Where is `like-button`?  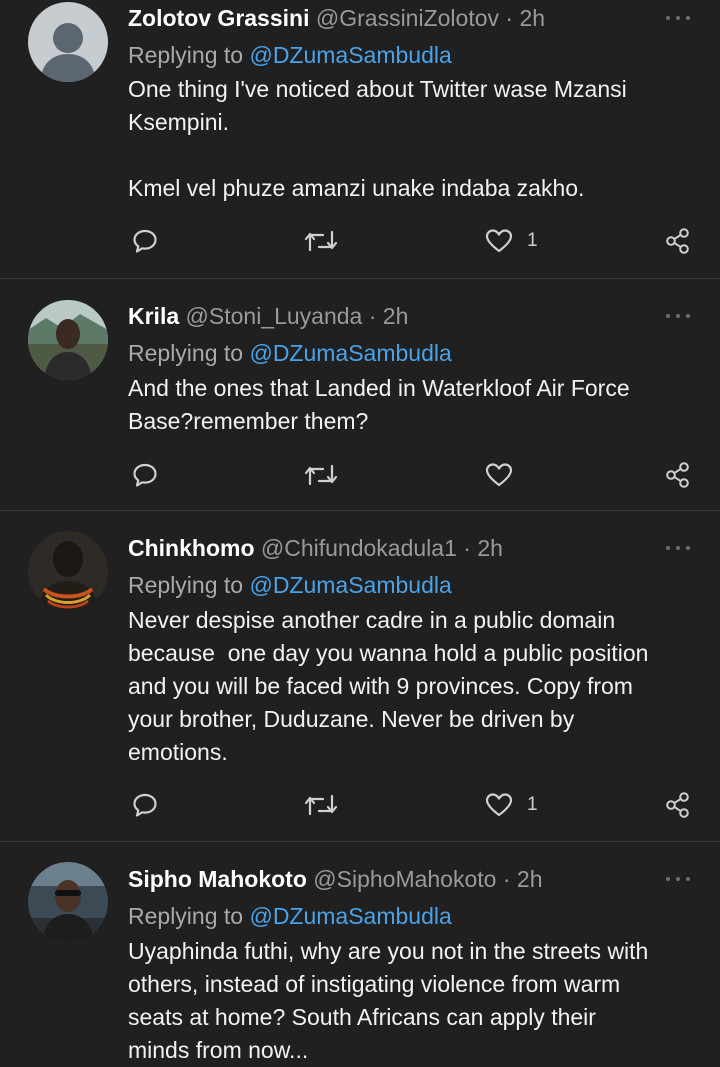
like-button is located at coordinates (506, 475).